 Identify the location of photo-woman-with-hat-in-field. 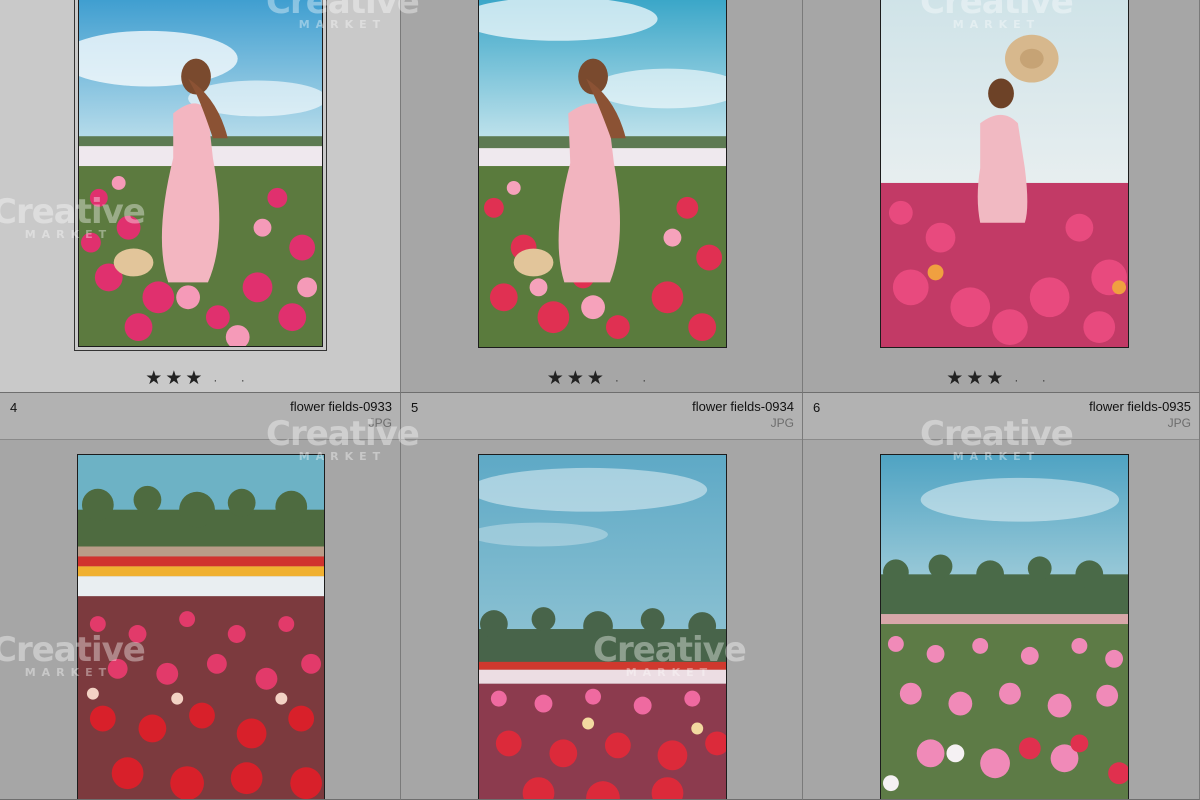
(1004, 173).